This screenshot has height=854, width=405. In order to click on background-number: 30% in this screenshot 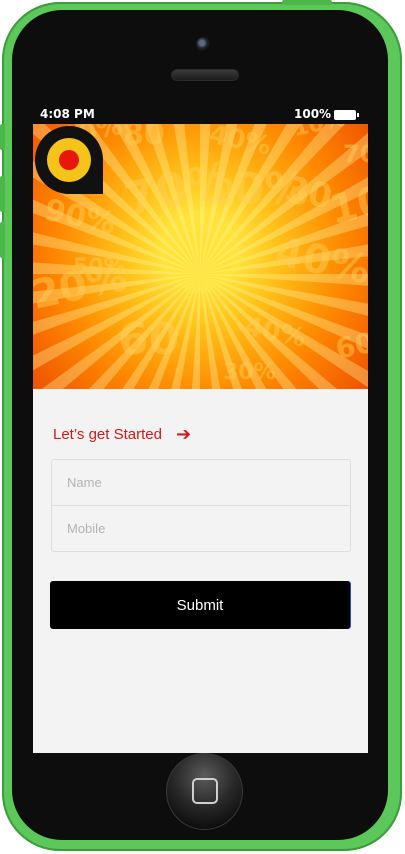, I will do `click(249, 372)`.